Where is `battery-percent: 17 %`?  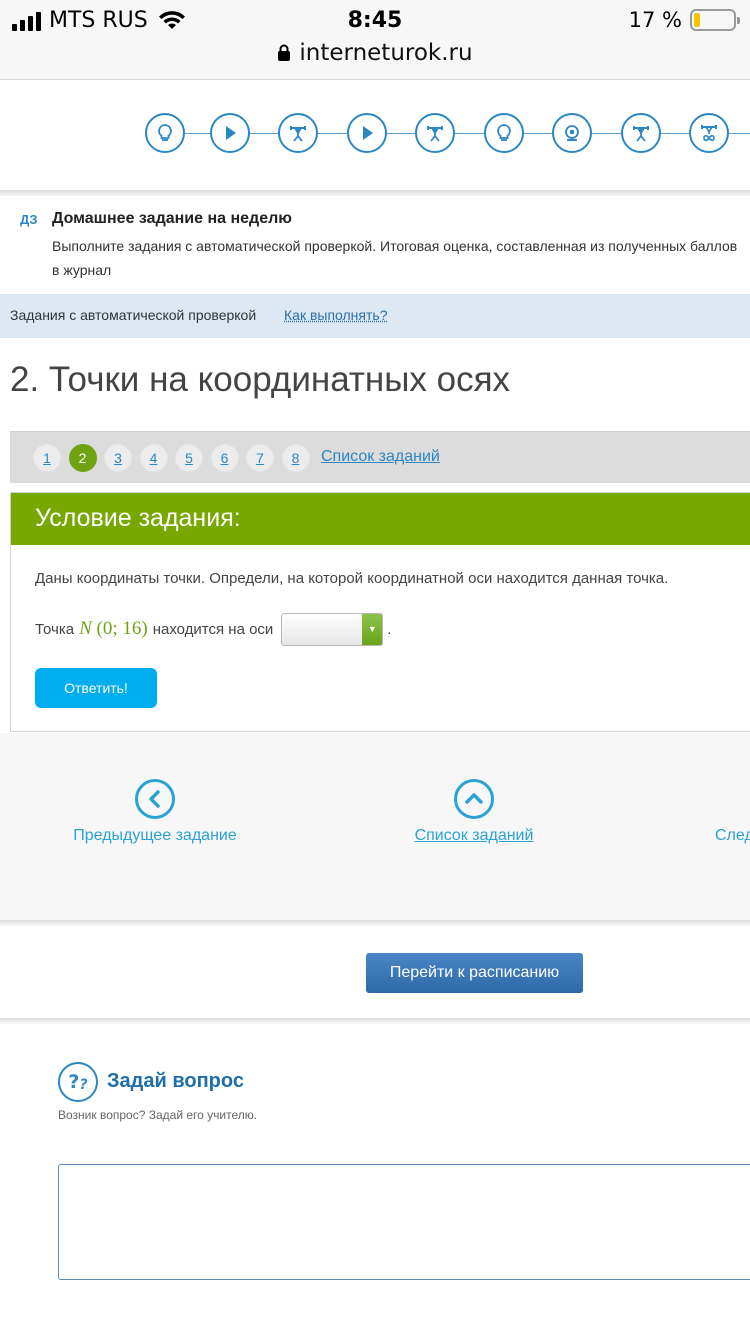
battery-percent: 17 % is located at coordinates (655, 20).